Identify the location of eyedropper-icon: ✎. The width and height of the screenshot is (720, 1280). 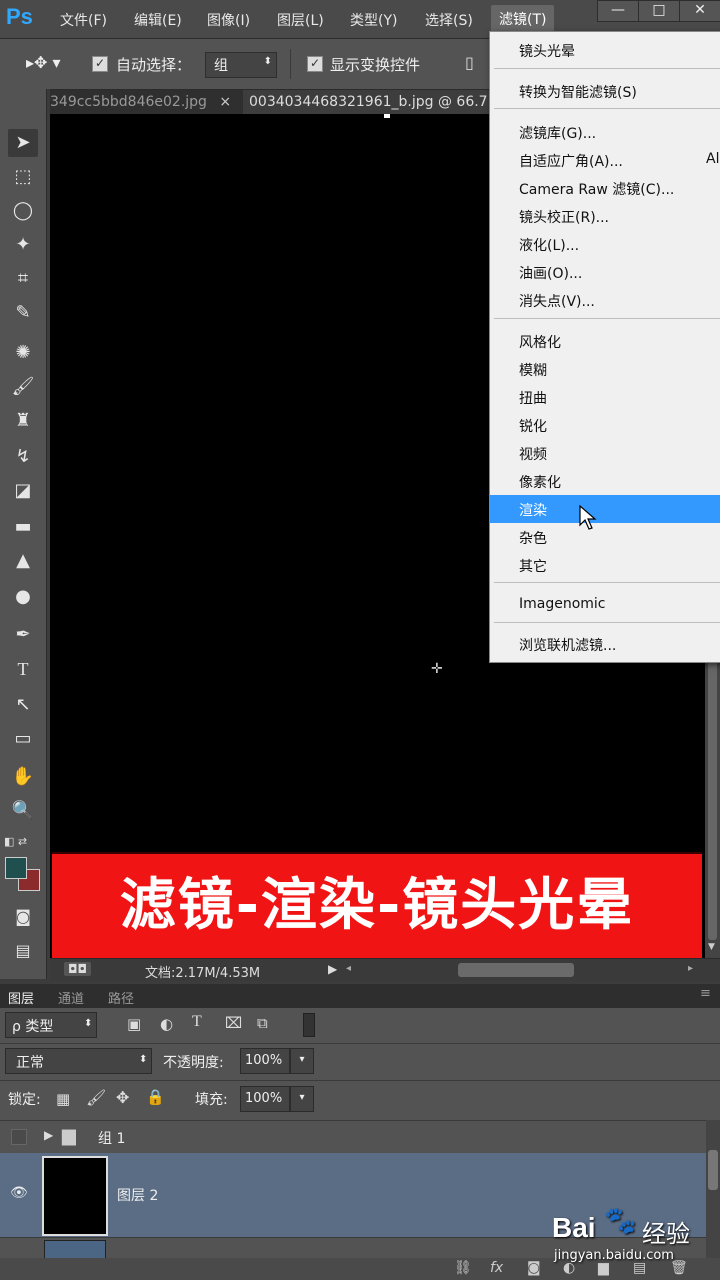
(23, 313).